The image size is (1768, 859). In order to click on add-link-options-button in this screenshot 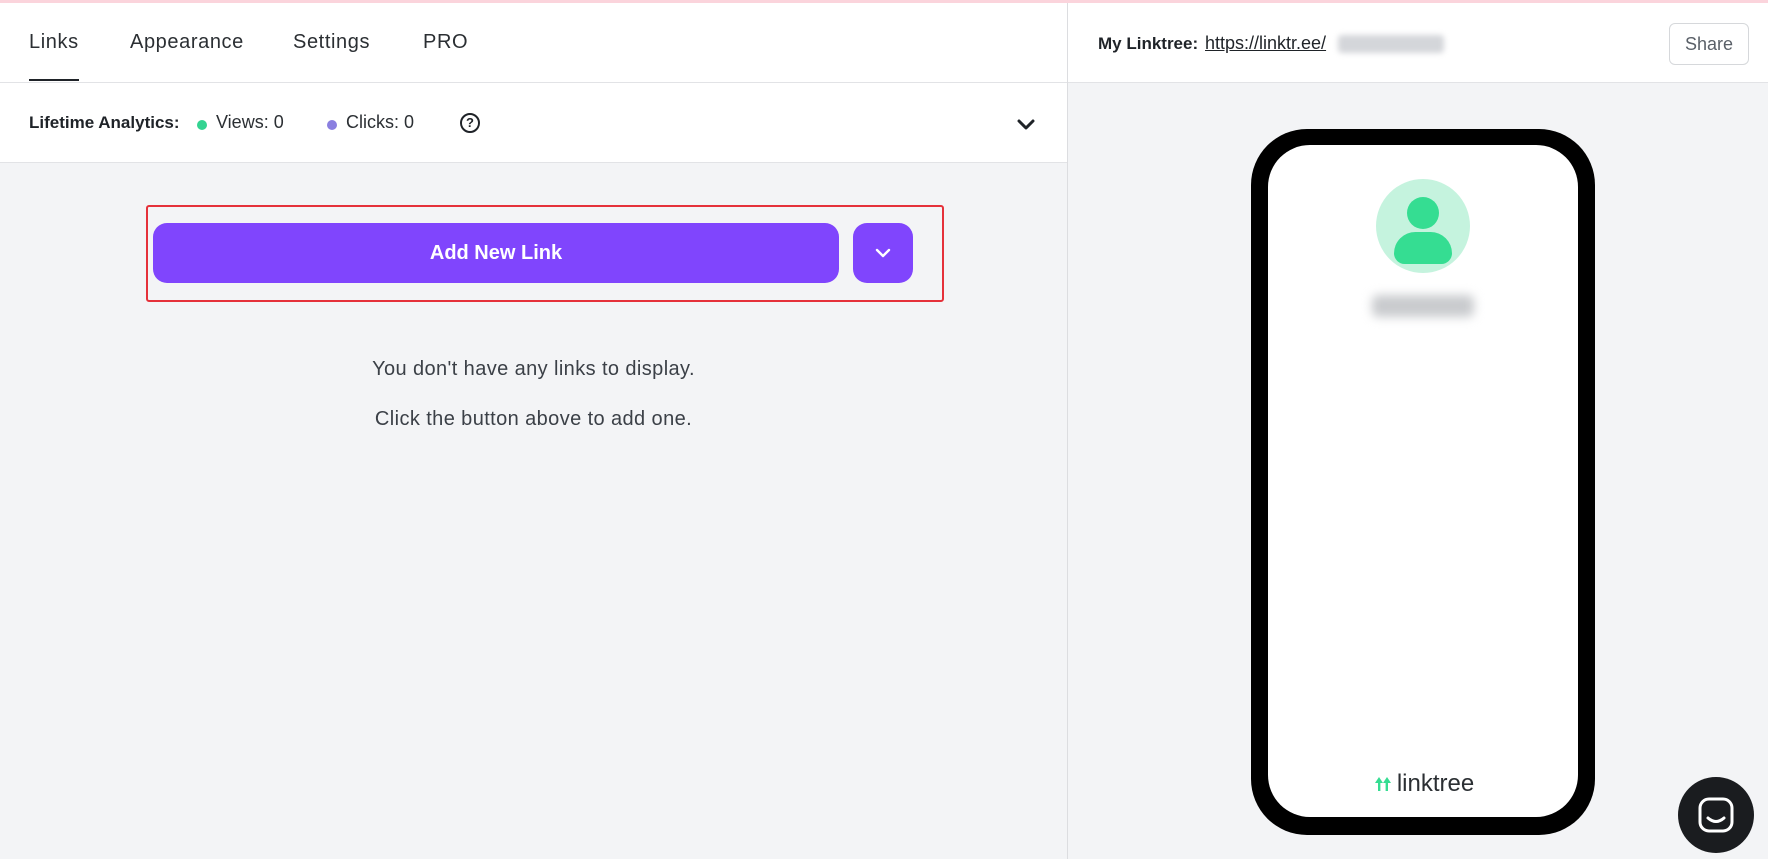, I will do `click(883, 253)`.